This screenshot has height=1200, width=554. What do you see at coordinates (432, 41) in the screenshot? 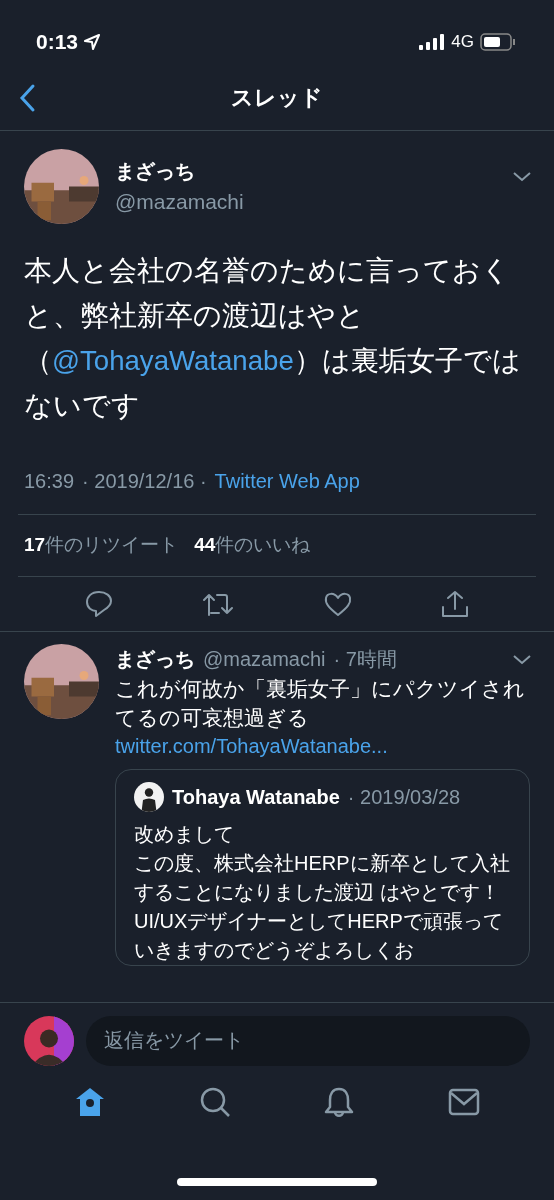
I see `signal-icon` at bounding box center [432, 41].